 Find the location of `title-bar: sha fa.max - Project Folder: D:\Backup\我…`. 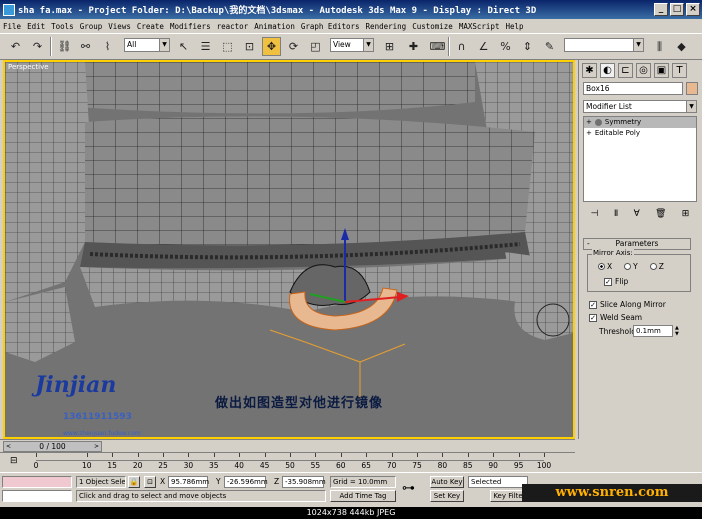

title-bar: sha fa.max - Project Folder: D:\Backup\我… is located at coordinates (351, 9).